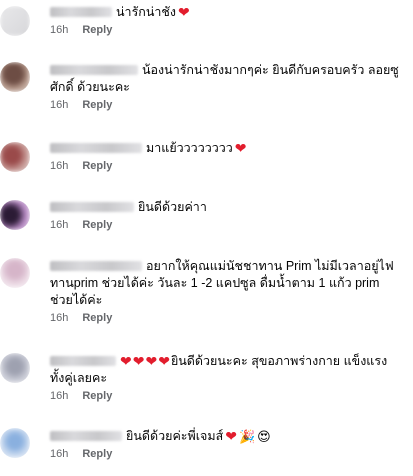  Describe the element at coordinates (175, 436) in the screenshot. I see `comment-text: ยินดีด้วยค่ะพี่เจมส์` at that location.